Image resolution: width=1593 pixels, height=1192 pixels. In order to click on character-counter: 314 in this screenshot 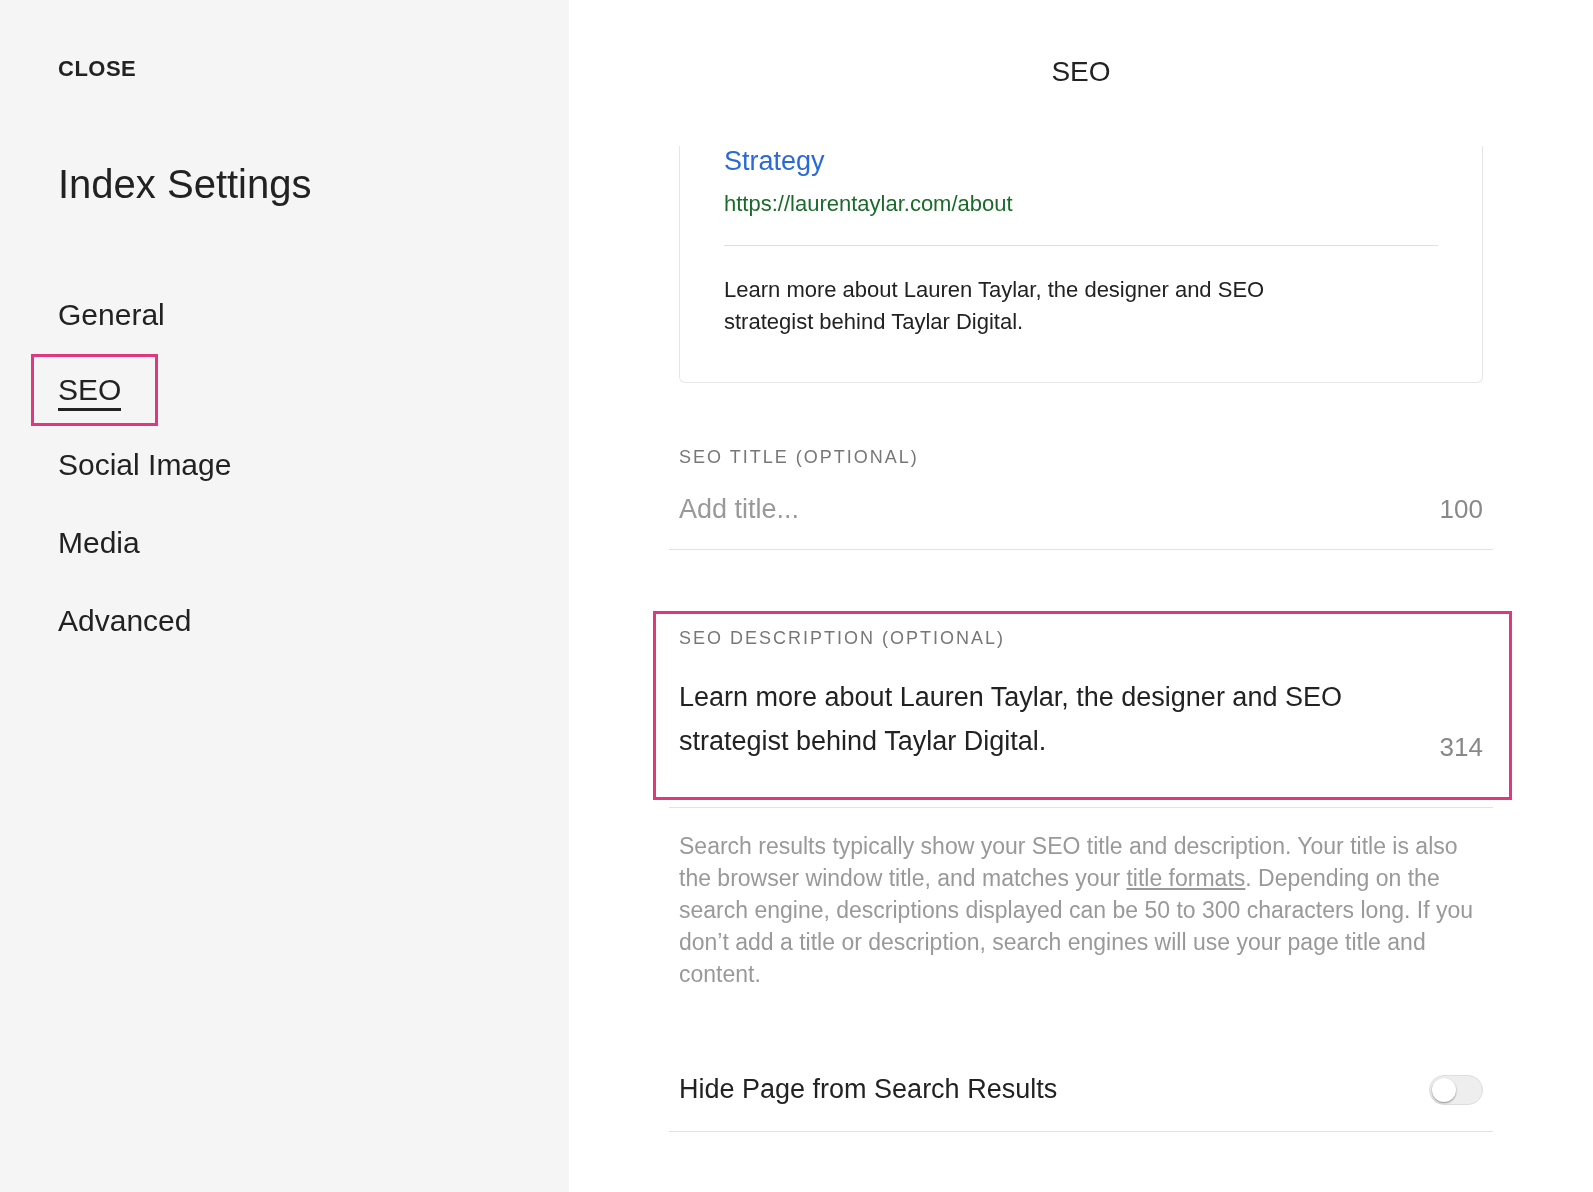, I will do `click(1461, 747)`.